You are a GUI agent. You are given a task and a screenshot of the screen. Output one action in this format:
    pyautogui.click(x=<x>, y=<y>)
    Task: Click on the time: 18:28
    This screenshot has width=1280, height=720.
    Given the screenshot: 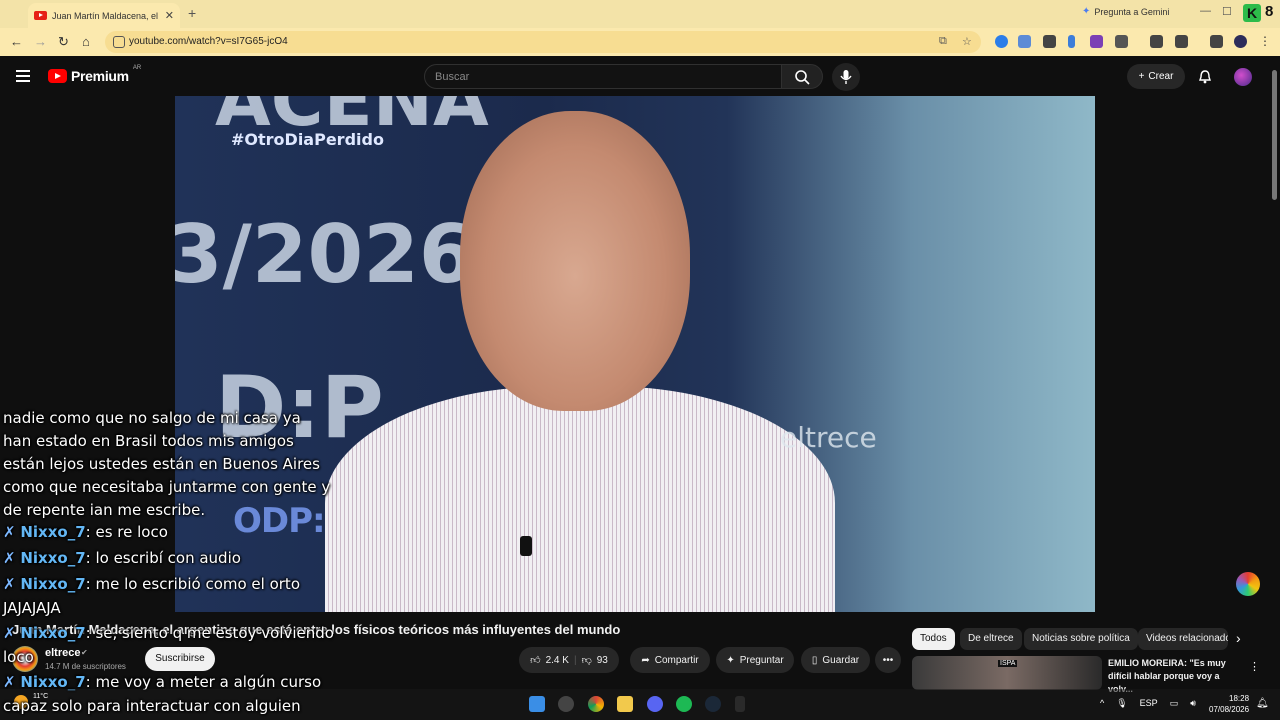 What is the action you would take?
    pyautogui.click(x=1239, y=698)
    